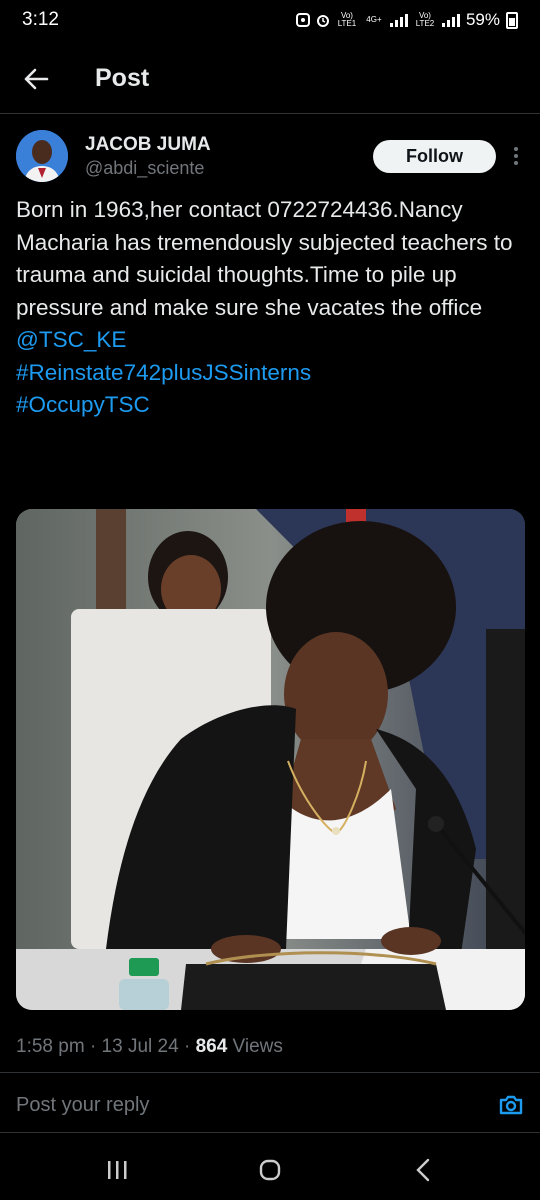  I want to click on avatar, so click(42, 156).